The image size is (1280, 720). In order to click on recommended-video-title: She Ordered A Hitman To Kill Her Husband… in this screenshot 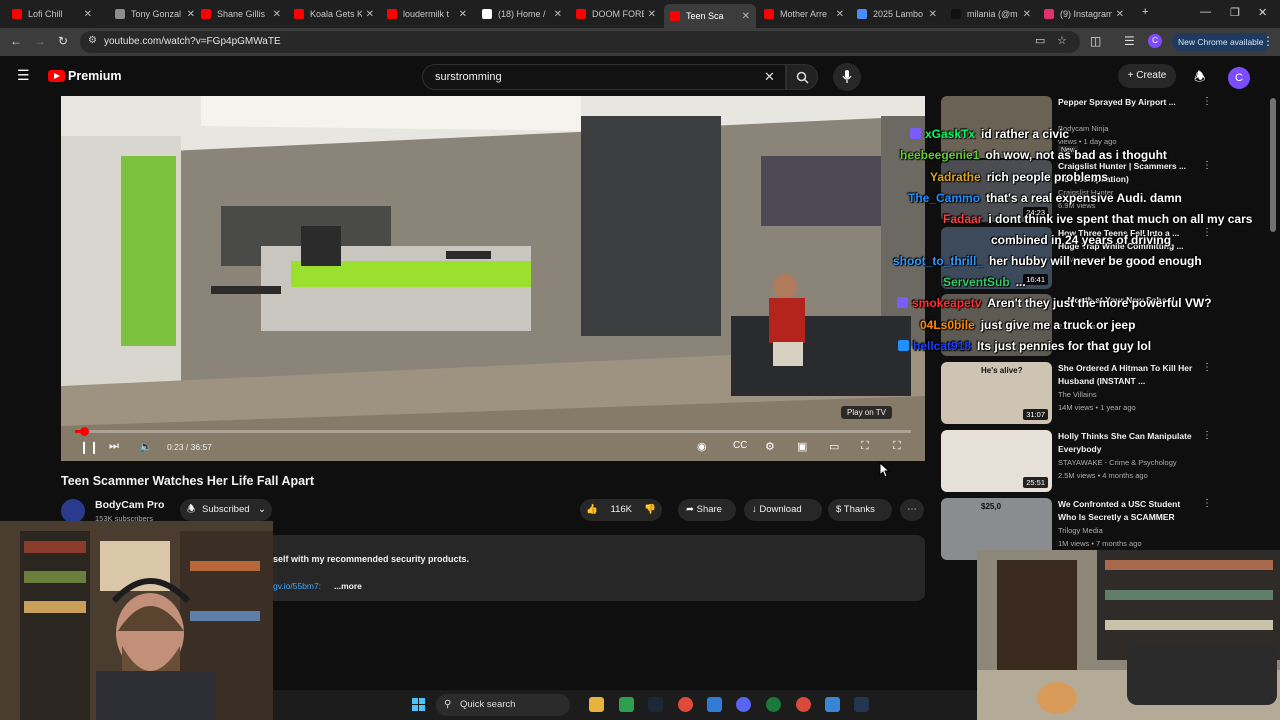, I will do `click(1127, 375)`.